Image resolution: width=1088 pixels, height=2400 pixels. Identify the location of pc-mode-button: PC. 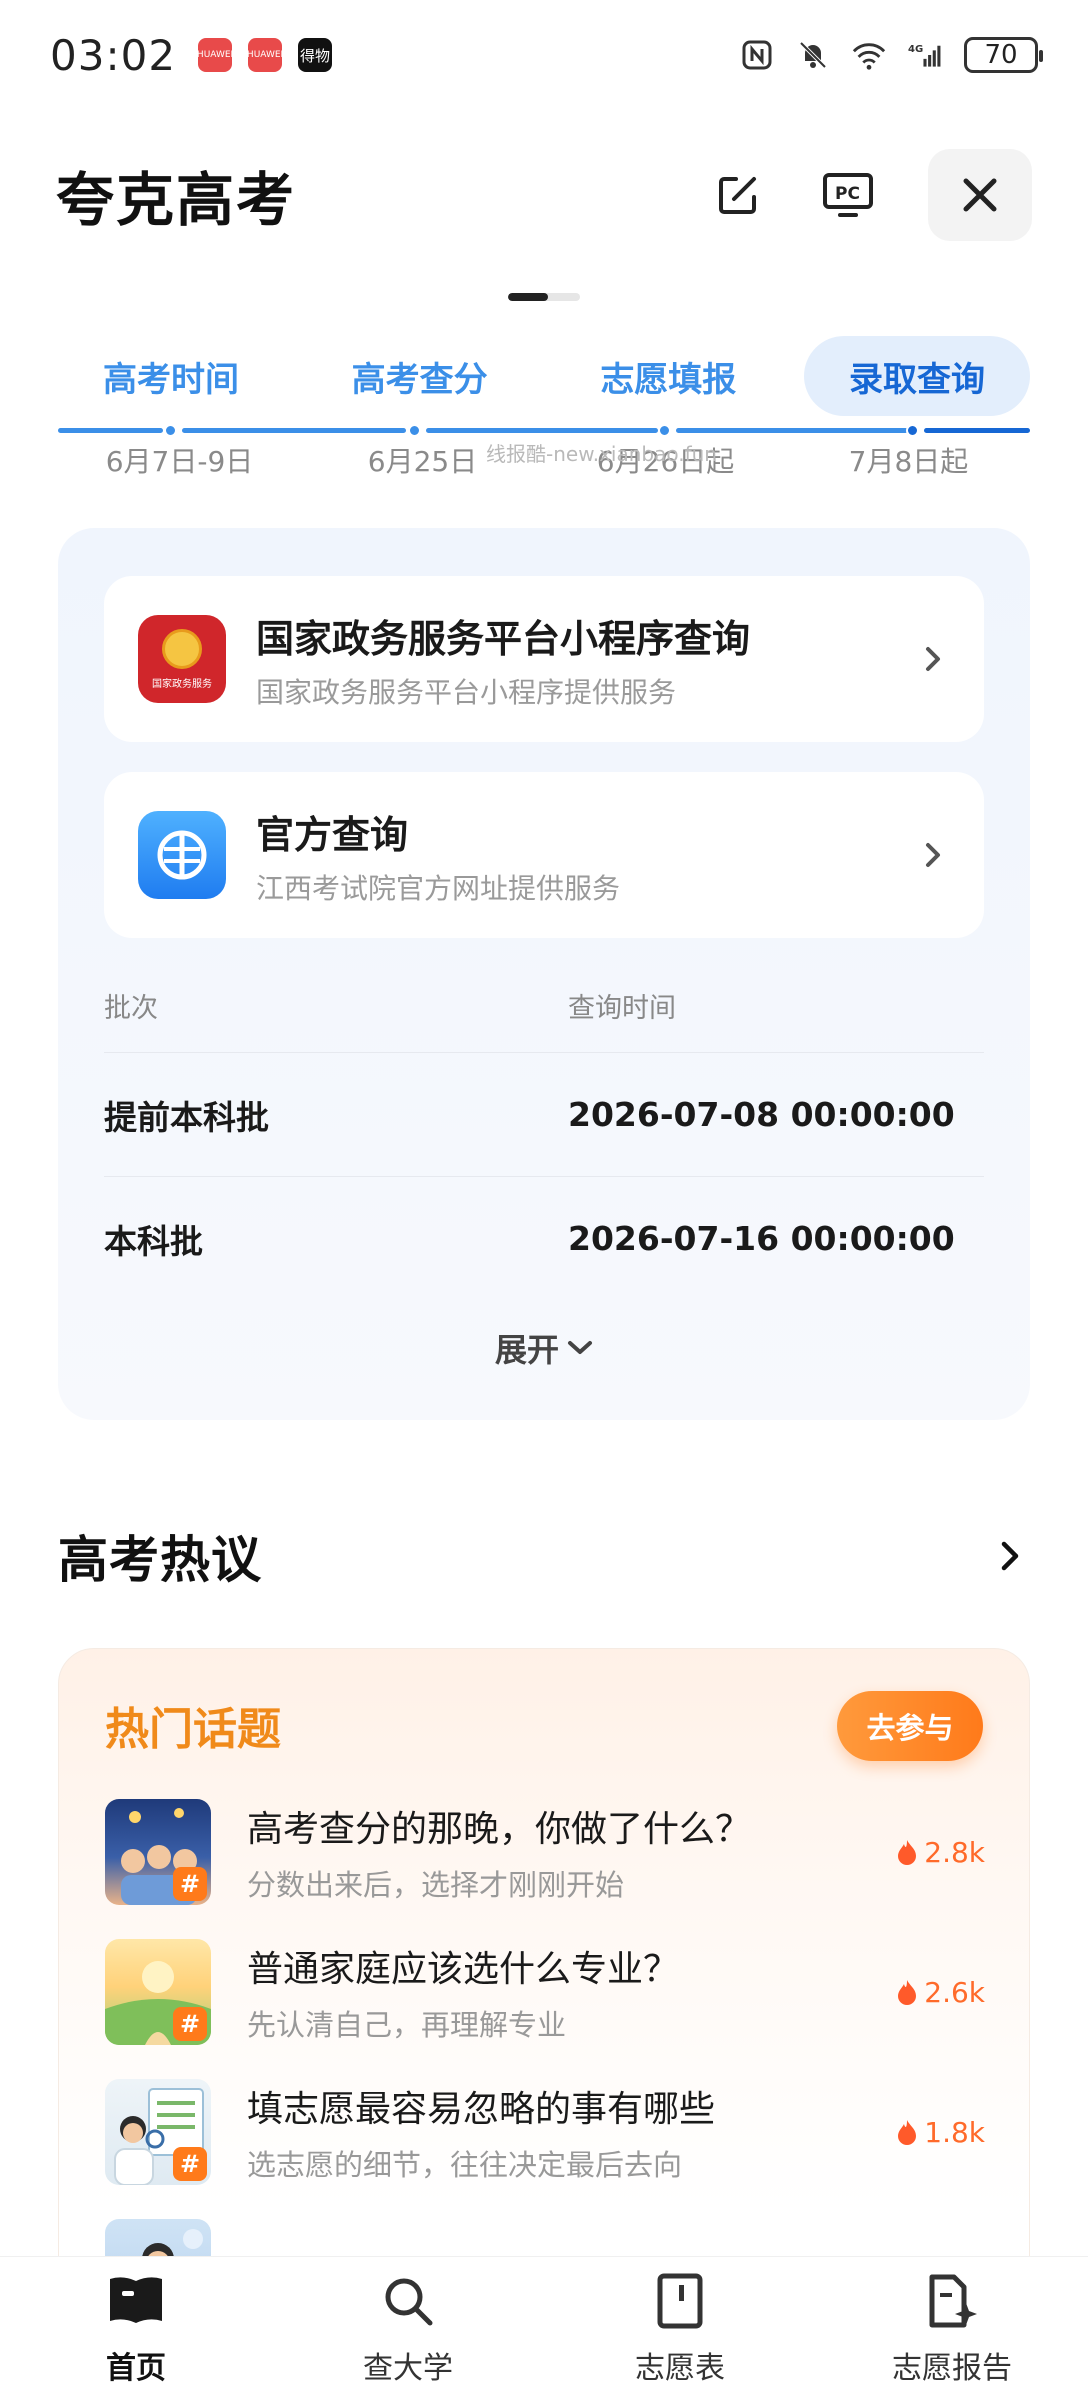
(848, 195).